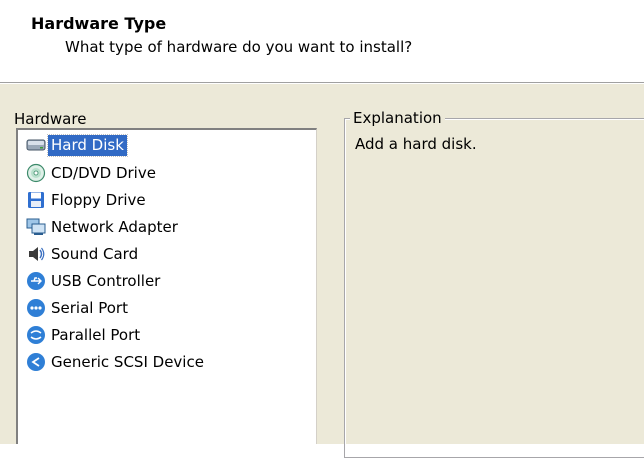  I want to click on list-item-sound-card: Sound Card, so click(83, 254).